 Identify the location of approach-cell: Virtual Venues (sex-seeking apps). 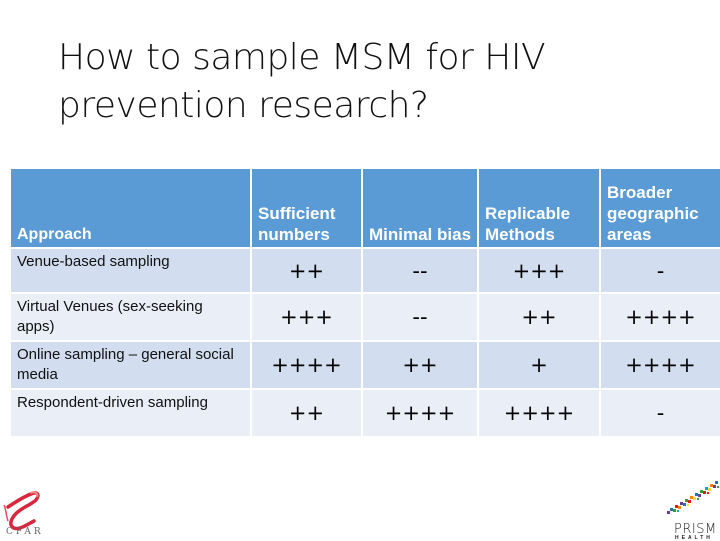
(130, 317).